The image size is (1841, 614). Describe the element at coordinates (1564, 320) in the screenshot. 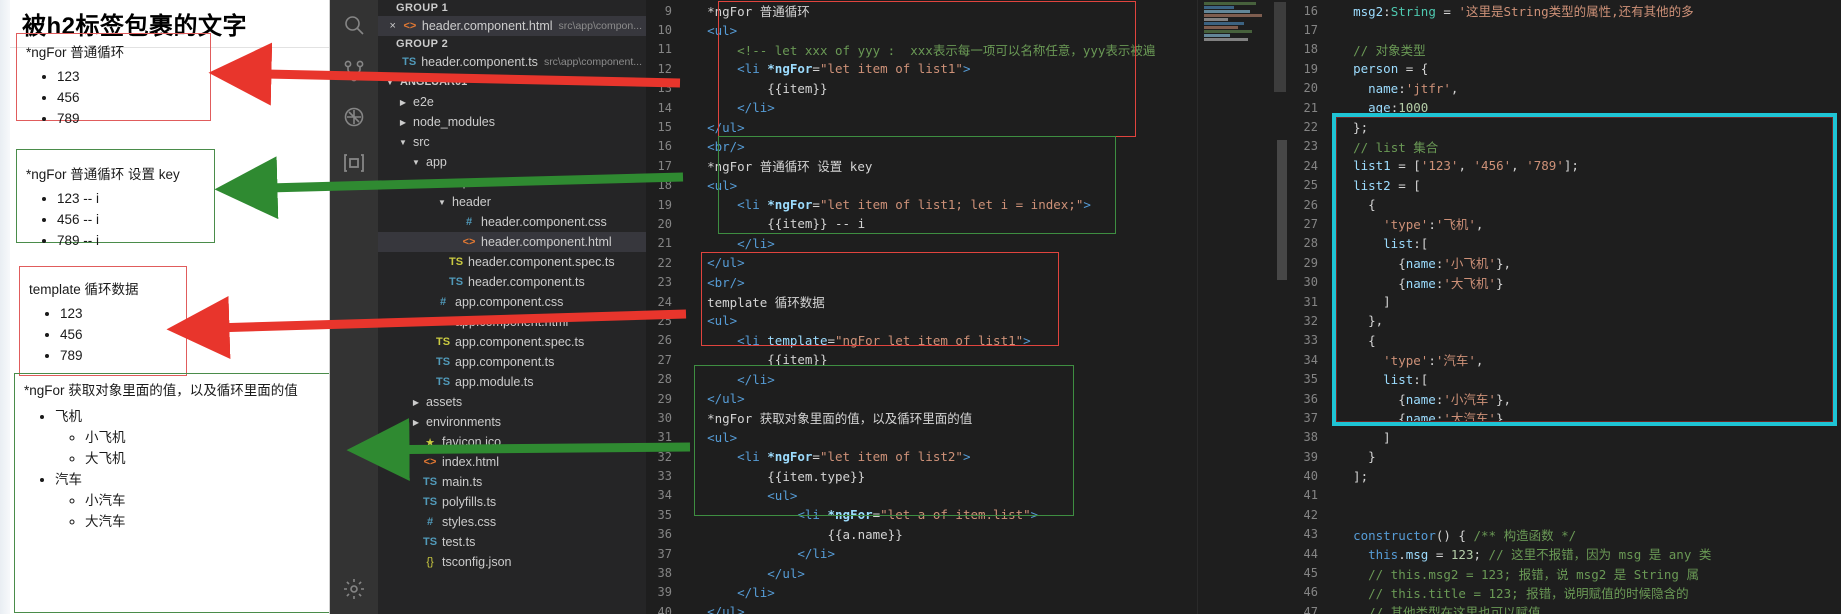

I see `code-line: 32 },` at that location.